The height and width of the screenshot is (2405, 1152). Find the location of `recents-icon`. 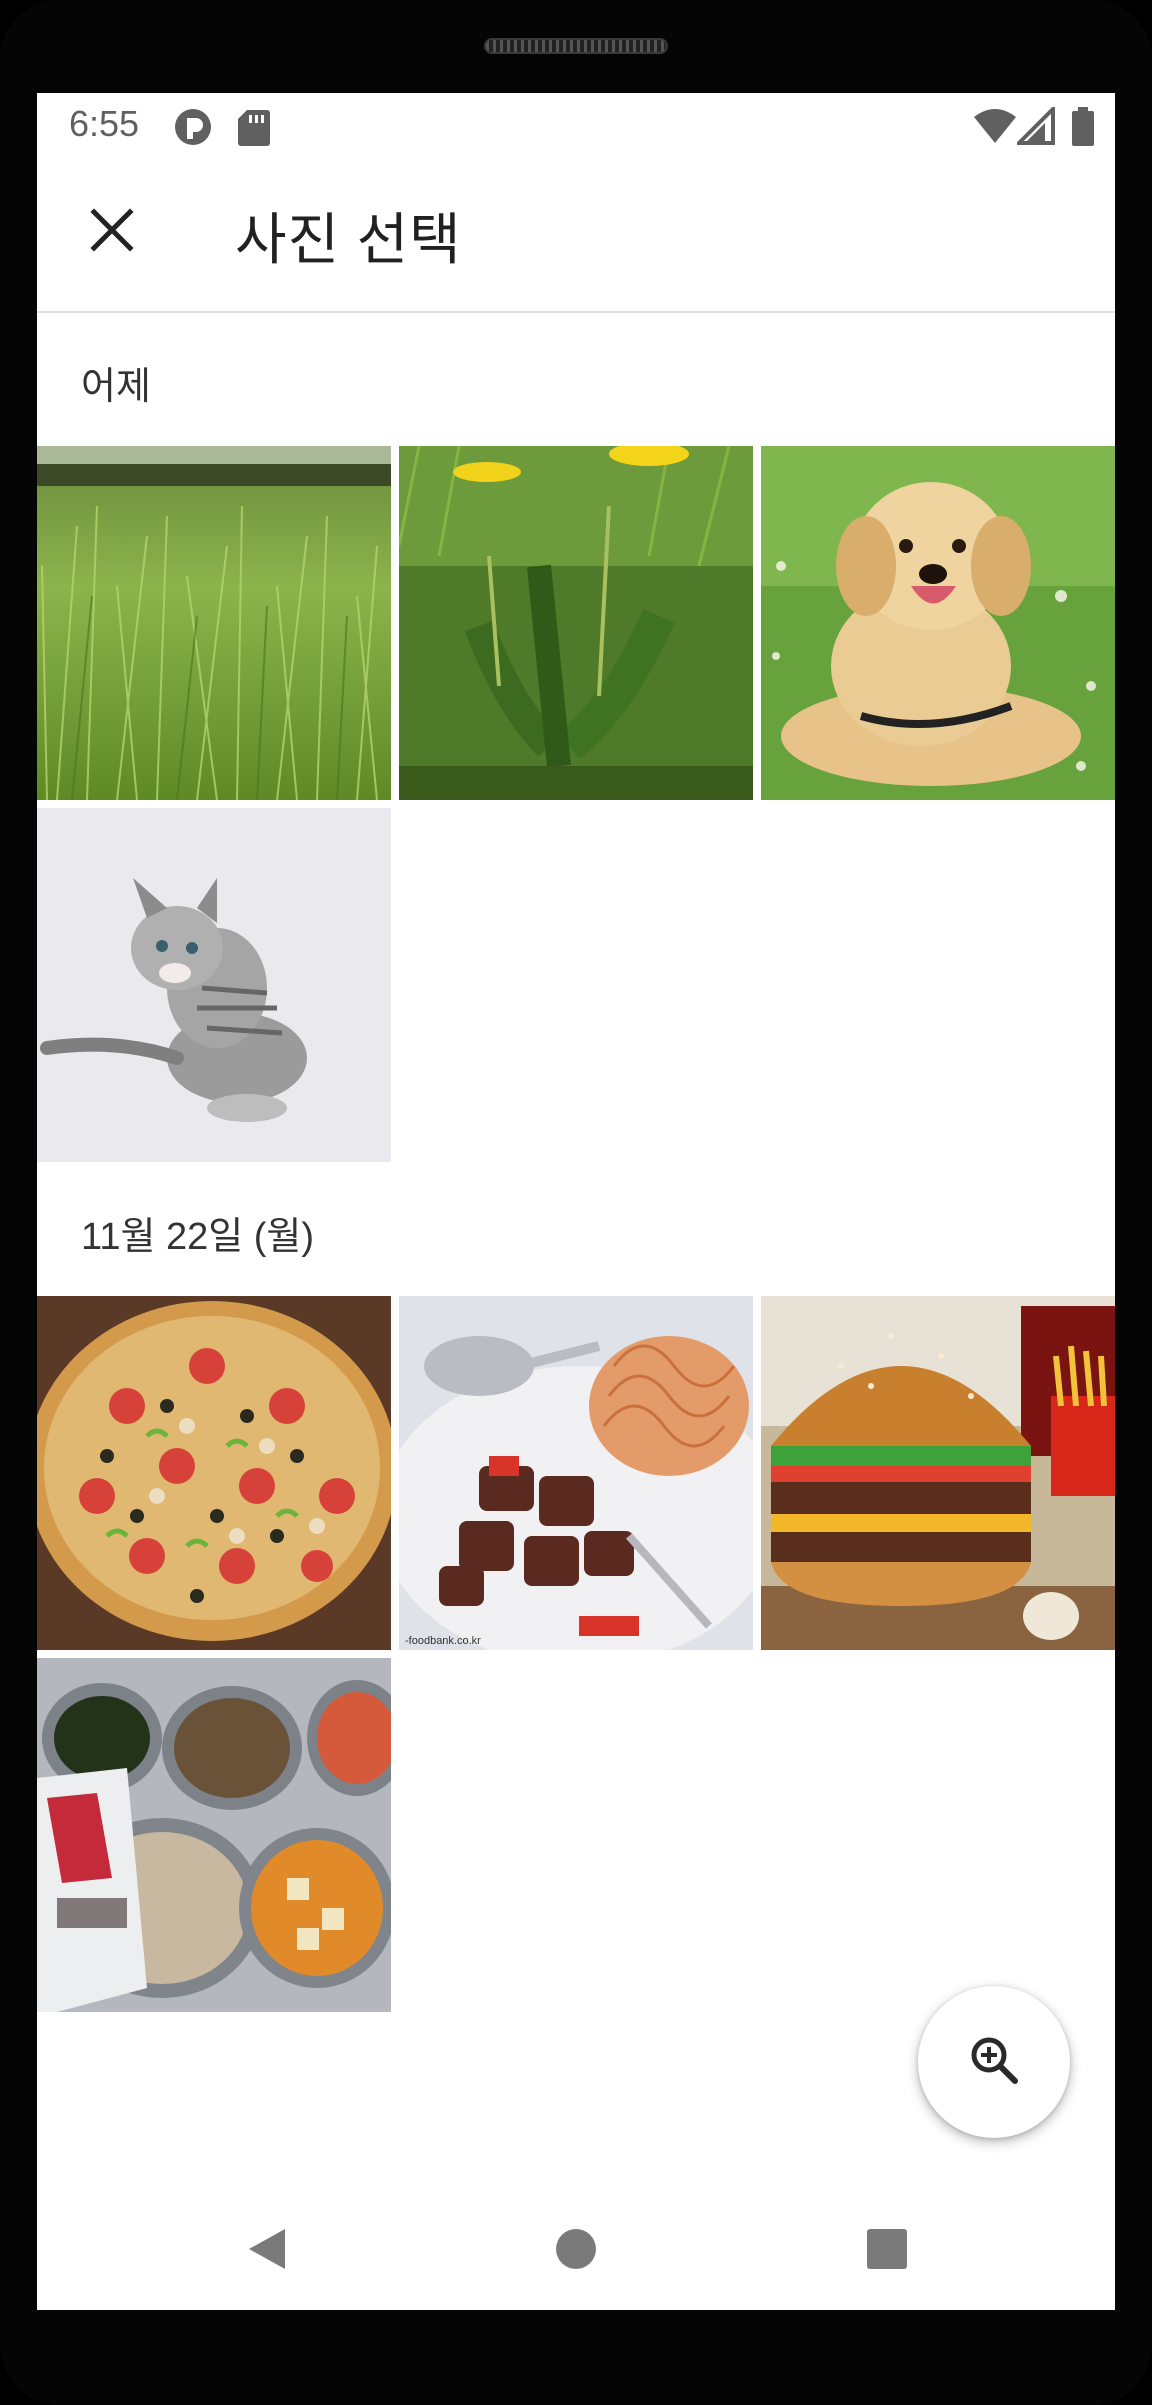

recents-icon is located at coordinates (887, 2251).